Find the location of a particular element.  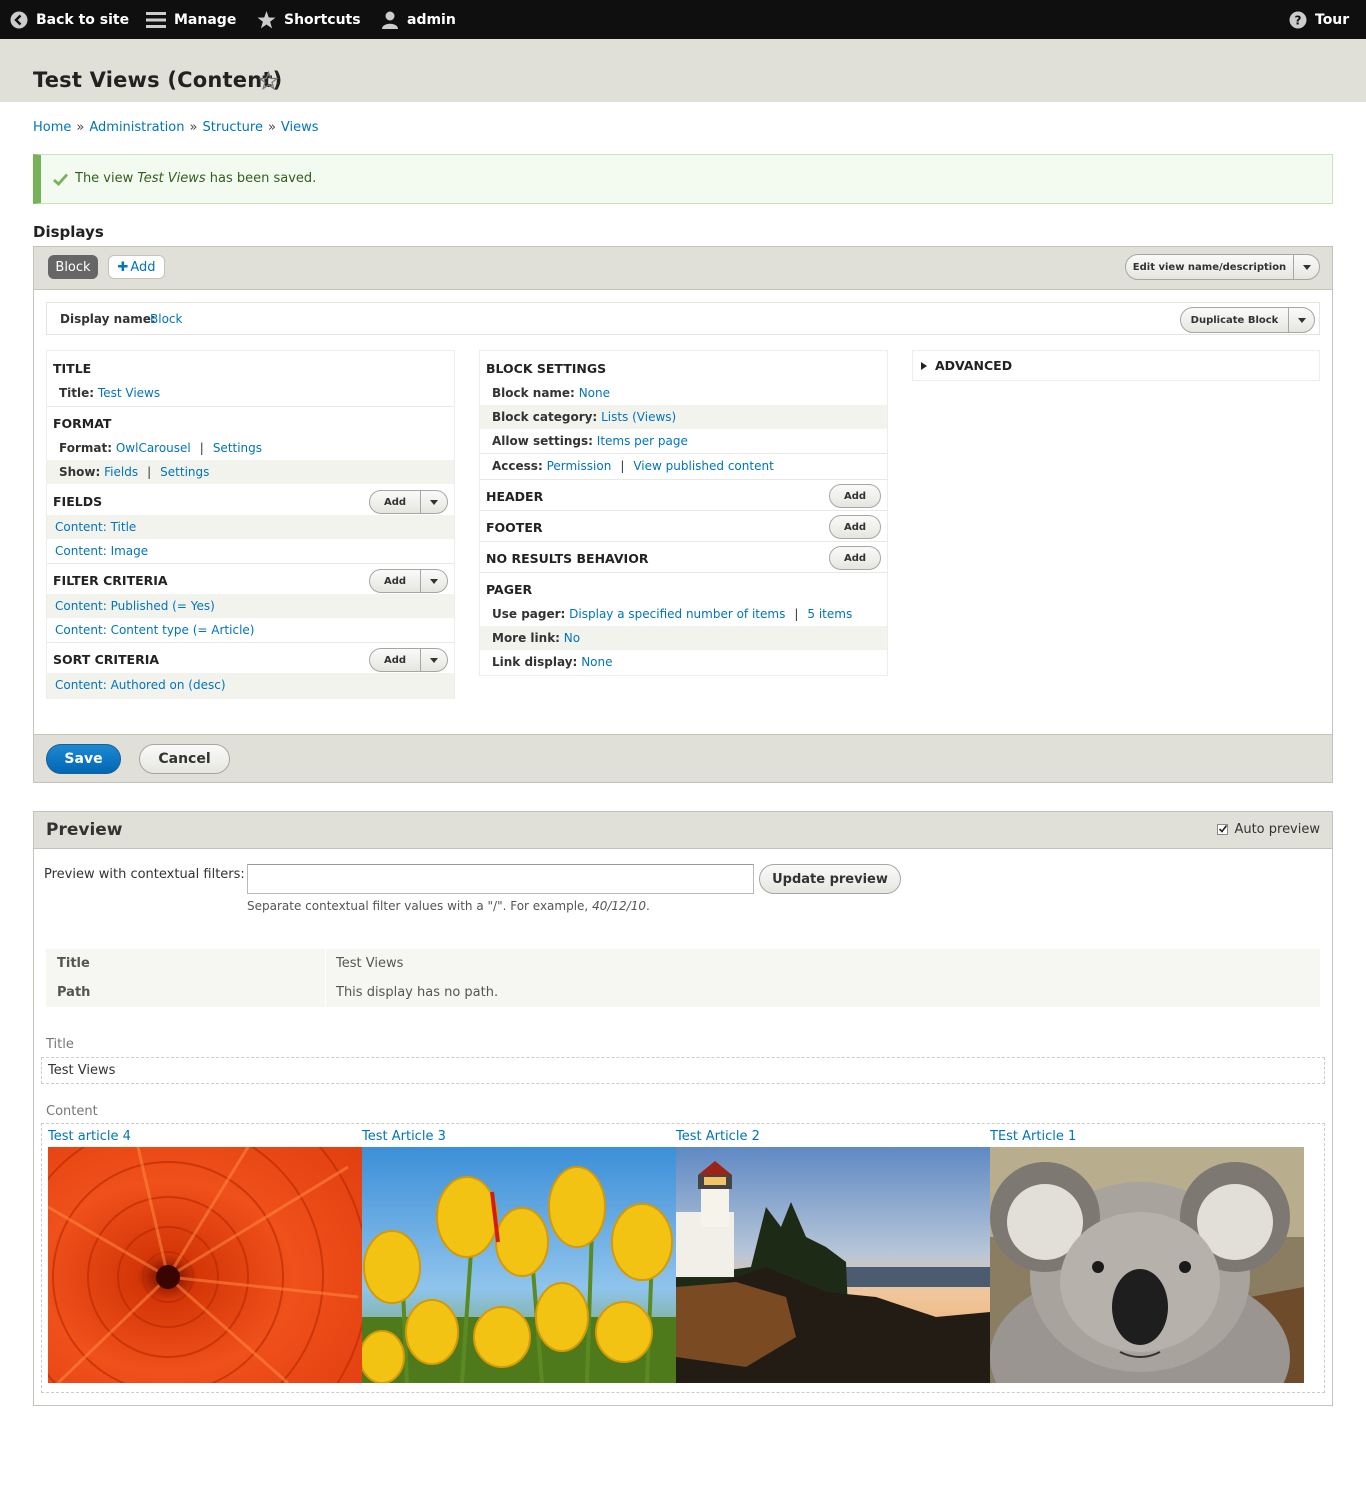

save-button: Save is located at coordinates (83, 759).